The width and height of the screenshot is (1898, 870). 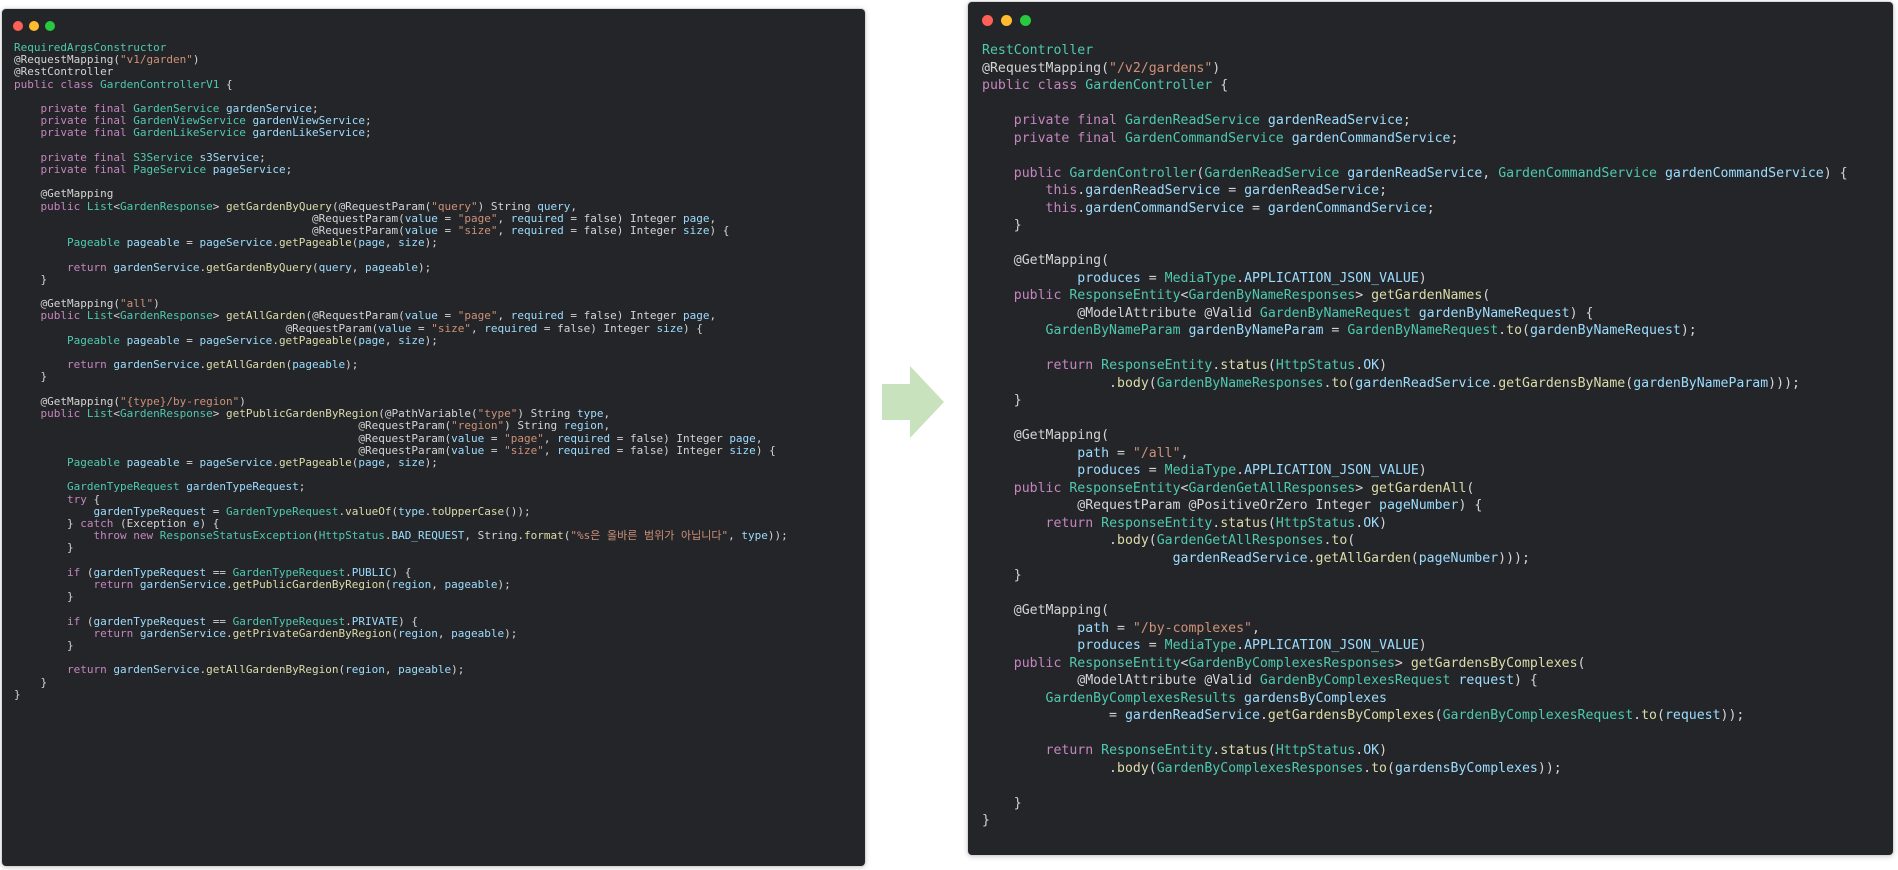 I want to click on right-code-line: path = "/all",, so click(x=1133, y=453).